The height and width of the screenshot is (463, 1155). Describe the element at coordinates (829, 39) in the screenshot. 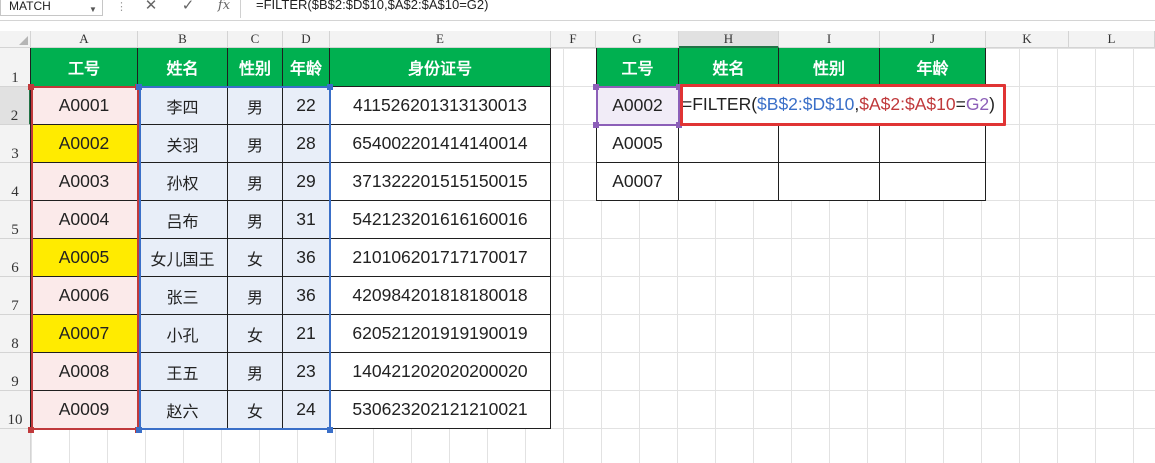

I see `column-header-i: I` at that location.